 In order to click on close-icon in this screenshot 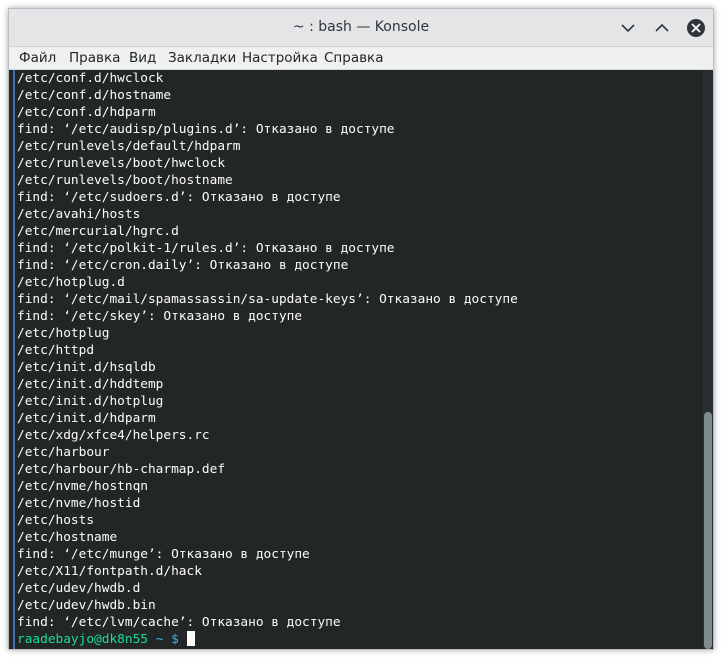, I will do `click(696, 28)`.